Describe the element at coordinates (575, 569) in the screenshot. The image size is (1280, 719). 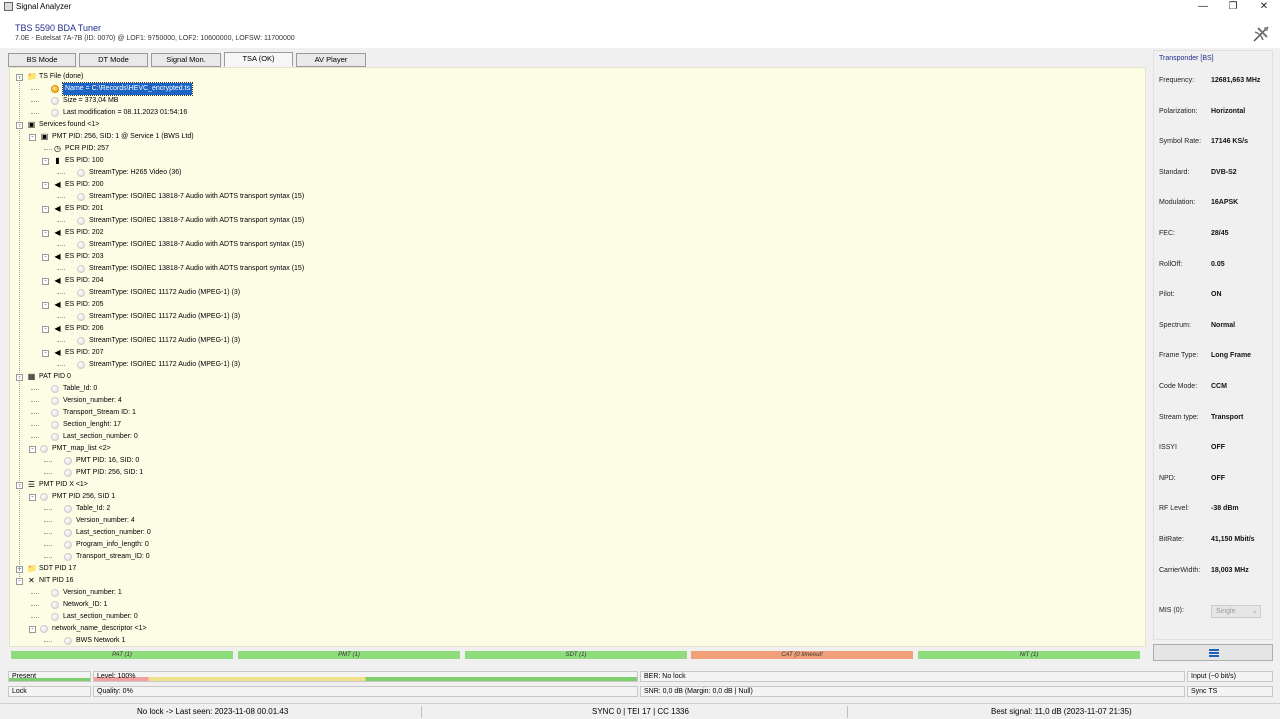
I see `tree-node: + 📁 SDT PID 17` at that location.